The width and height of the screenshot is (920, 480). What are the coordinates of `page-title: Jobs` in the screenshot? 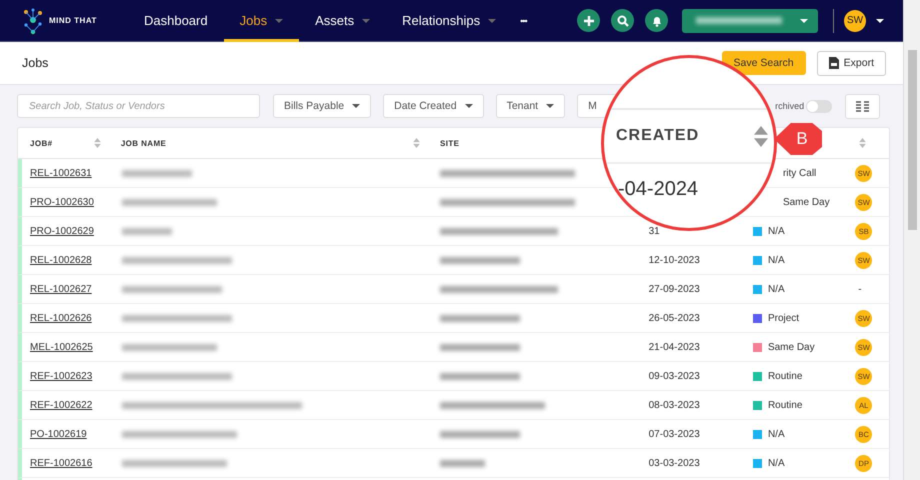 It's located at (36, 63).